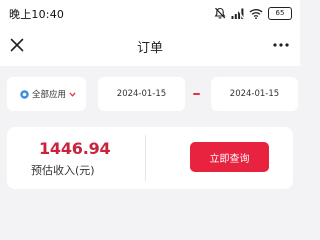 The width and height of the screenshot is (320, 240). I want to click on battery-icon: 65, so click(280, 13).